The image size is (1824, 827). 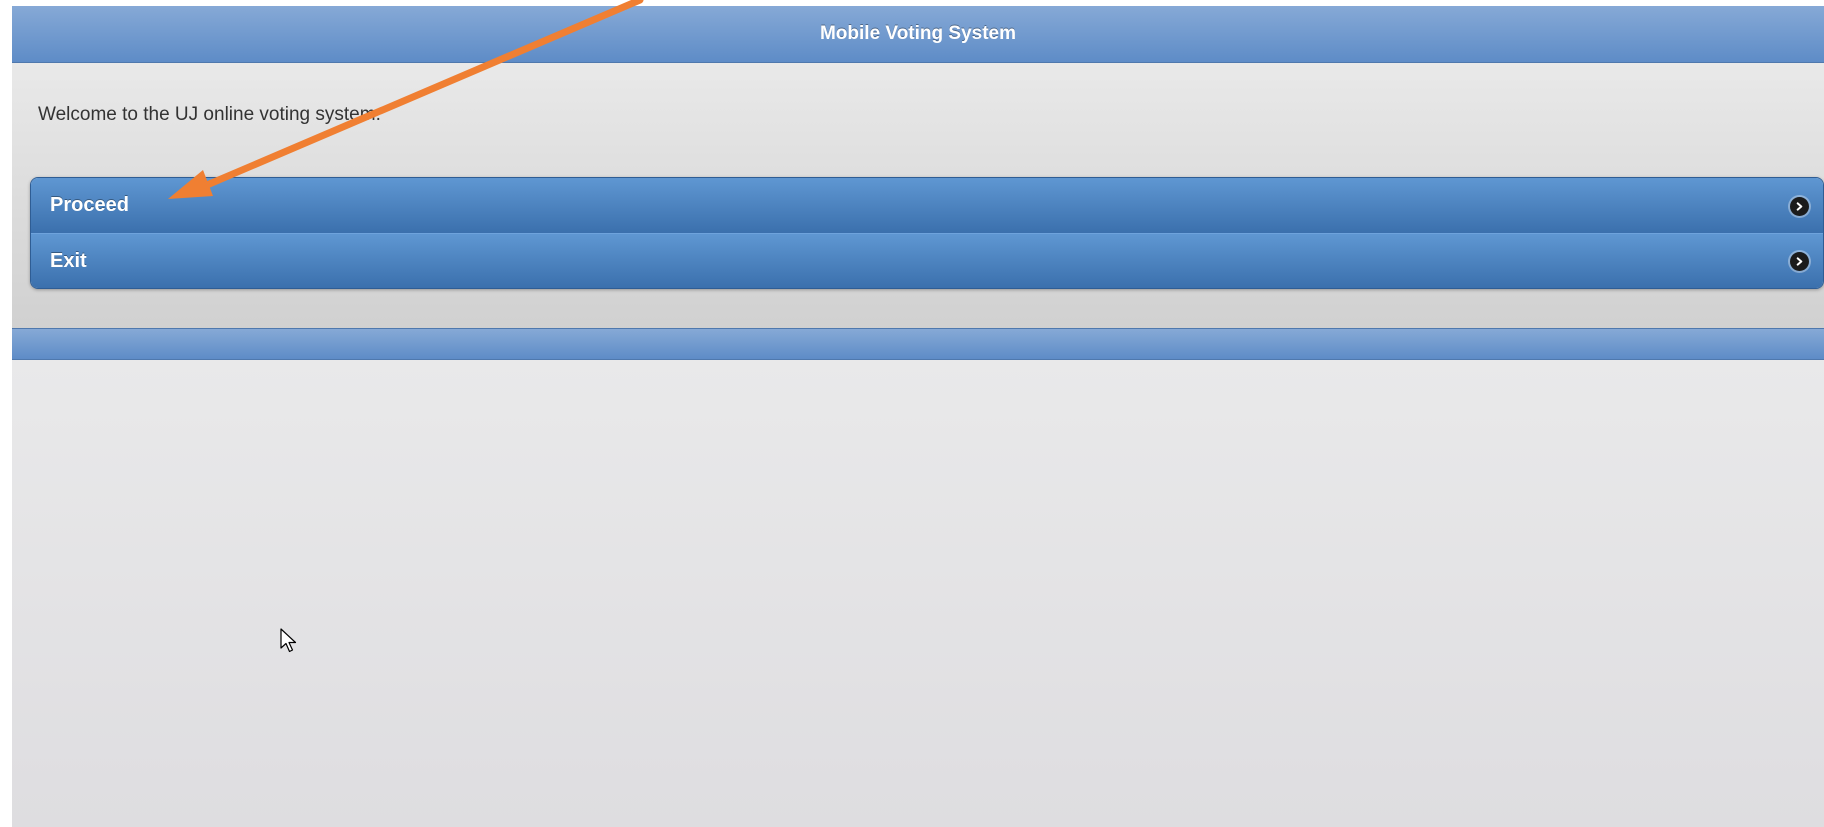 I want to click on footer-bar, so click(x=918, y=344).